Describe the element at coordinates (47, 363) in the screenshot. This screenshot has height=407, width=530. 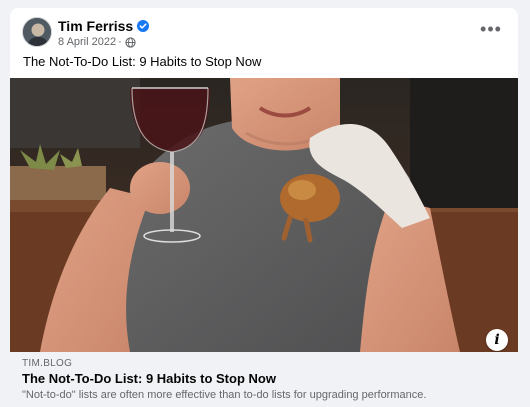
I see `link-domain: TIM.BLOG` at that location.